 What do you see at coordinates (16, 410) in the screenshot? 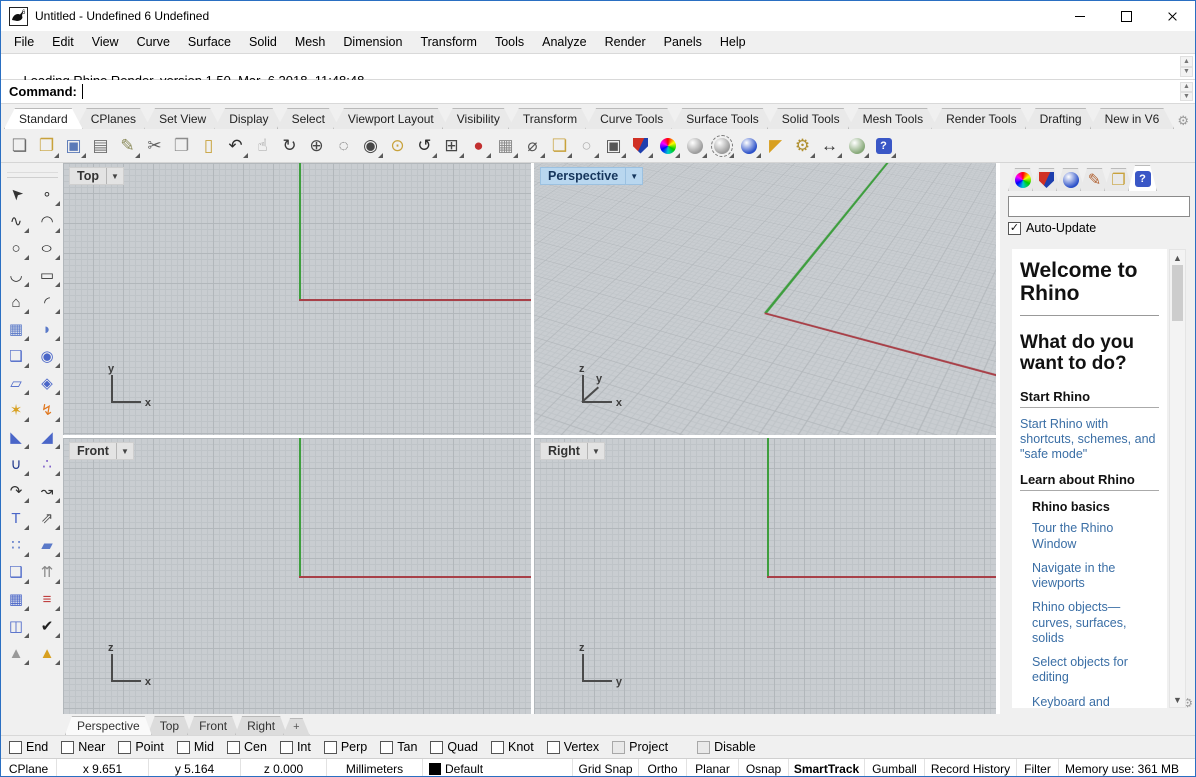
I see `explode-icon: ✶` at bounding box center [16, 410].